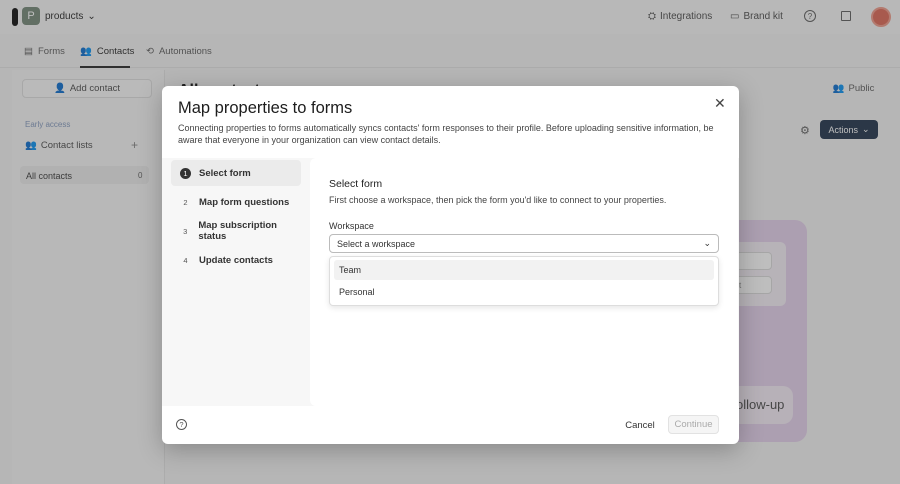 The image size is (900, 484). I want to click on cancel-button: Cancel, so click(640, 425).